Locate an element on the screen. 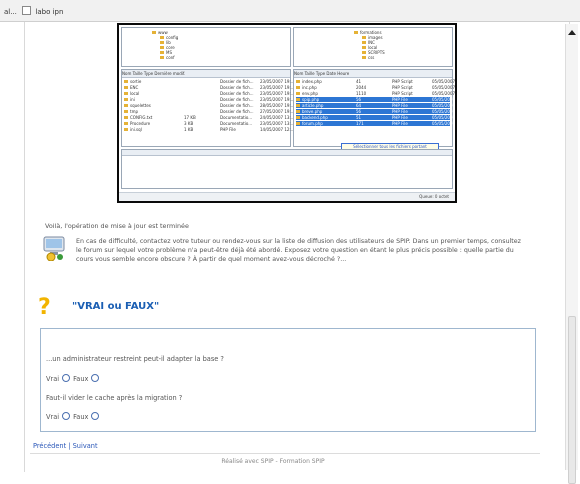  previous-link: Précédent is located at coordinates (49, 446).